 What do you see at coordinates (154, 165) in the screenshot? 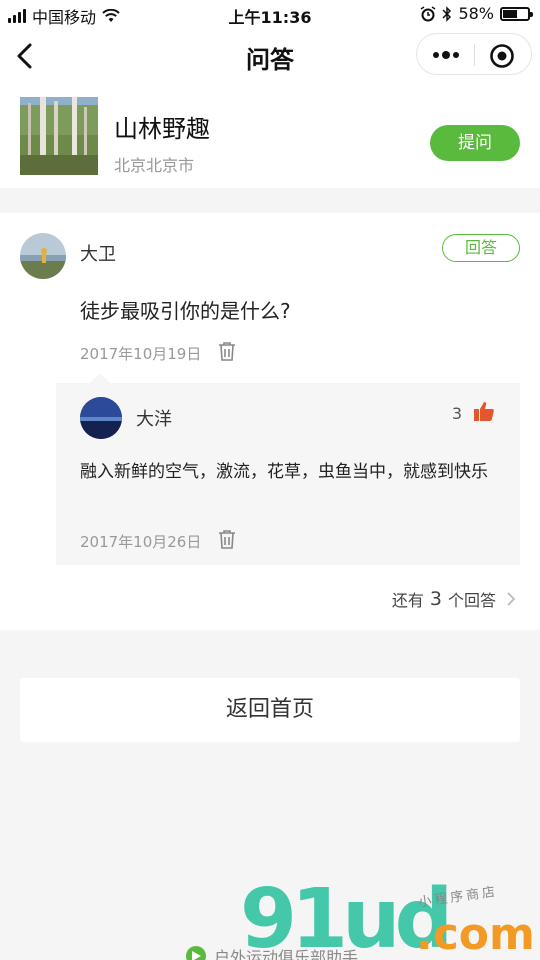
I see `place-location: 北京北京市` at bounding box center [154, 165].